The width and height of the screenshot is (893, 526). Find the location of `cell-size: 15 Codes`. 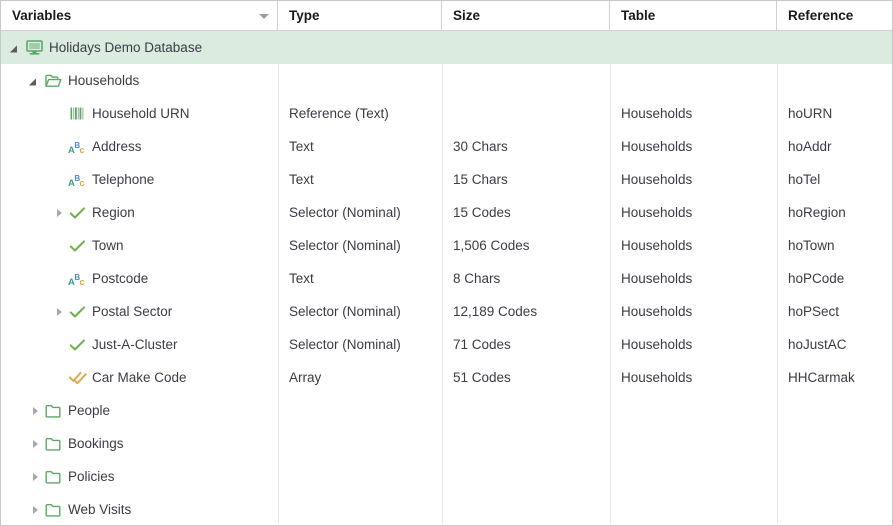

cell-size: 15 Codes is located at coordinates (526, 212).